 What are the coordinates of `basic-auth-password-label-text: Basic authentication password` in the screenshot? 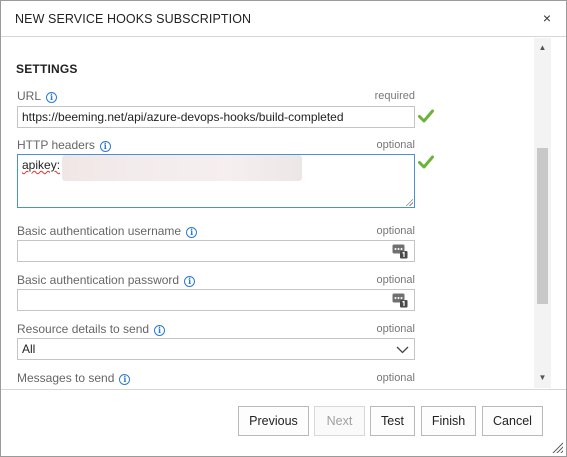 It's located at (98, 280).